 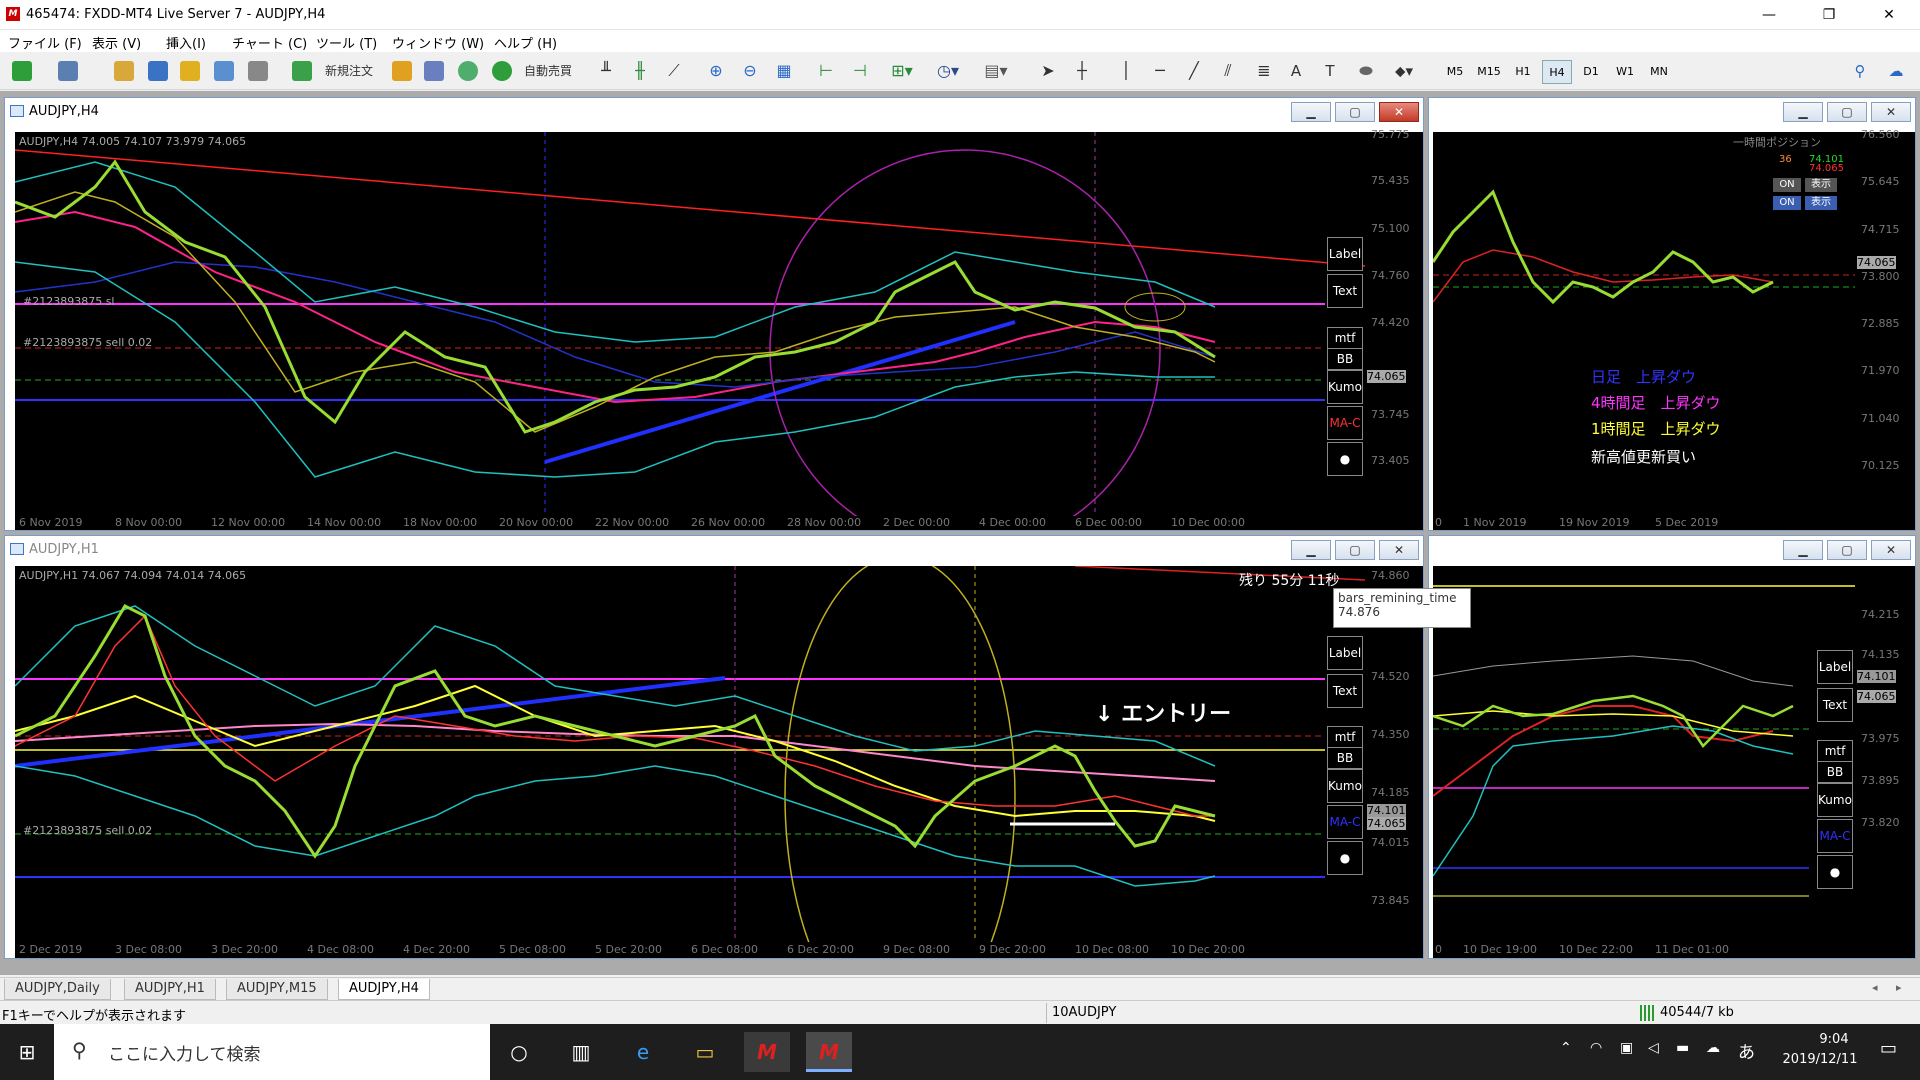 What do you see at coordinates (829, 1052) in the screenshot?
I see `fxdd-app-icon-2: M` at bounding box center [829, 1052].